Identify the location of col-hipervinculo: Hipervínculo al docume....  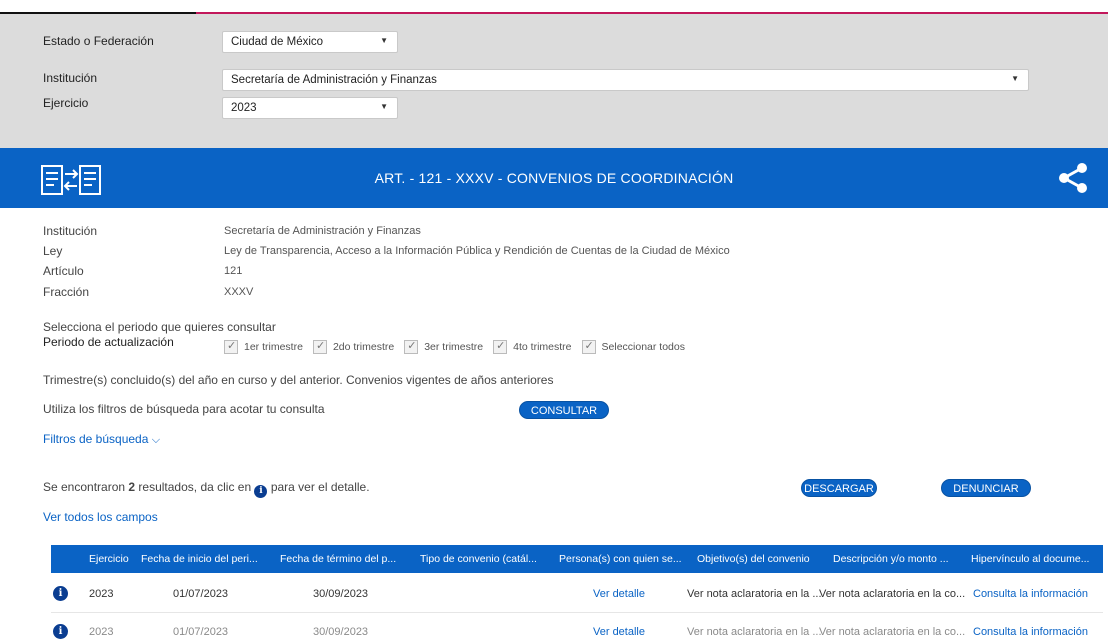
(1030, 559).